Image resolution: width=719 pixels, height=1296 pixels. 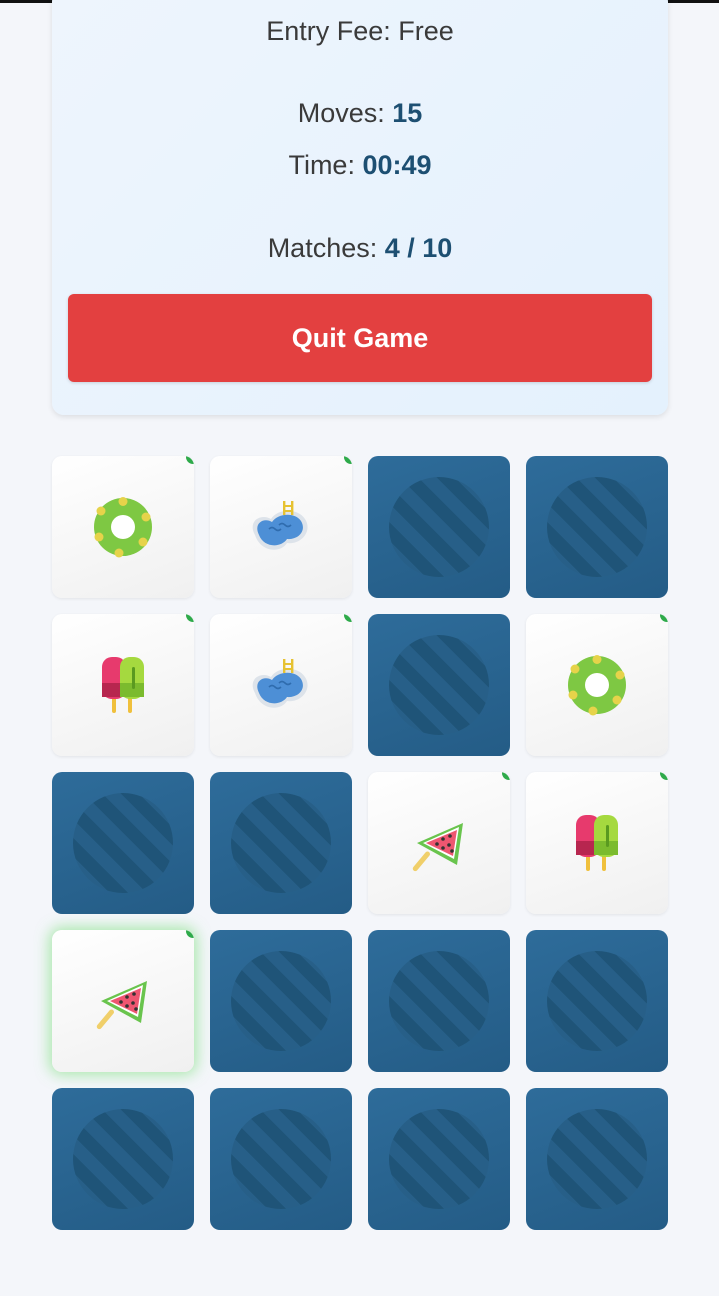 I want to click on time-label: Time:, so click(x=321, y=165).